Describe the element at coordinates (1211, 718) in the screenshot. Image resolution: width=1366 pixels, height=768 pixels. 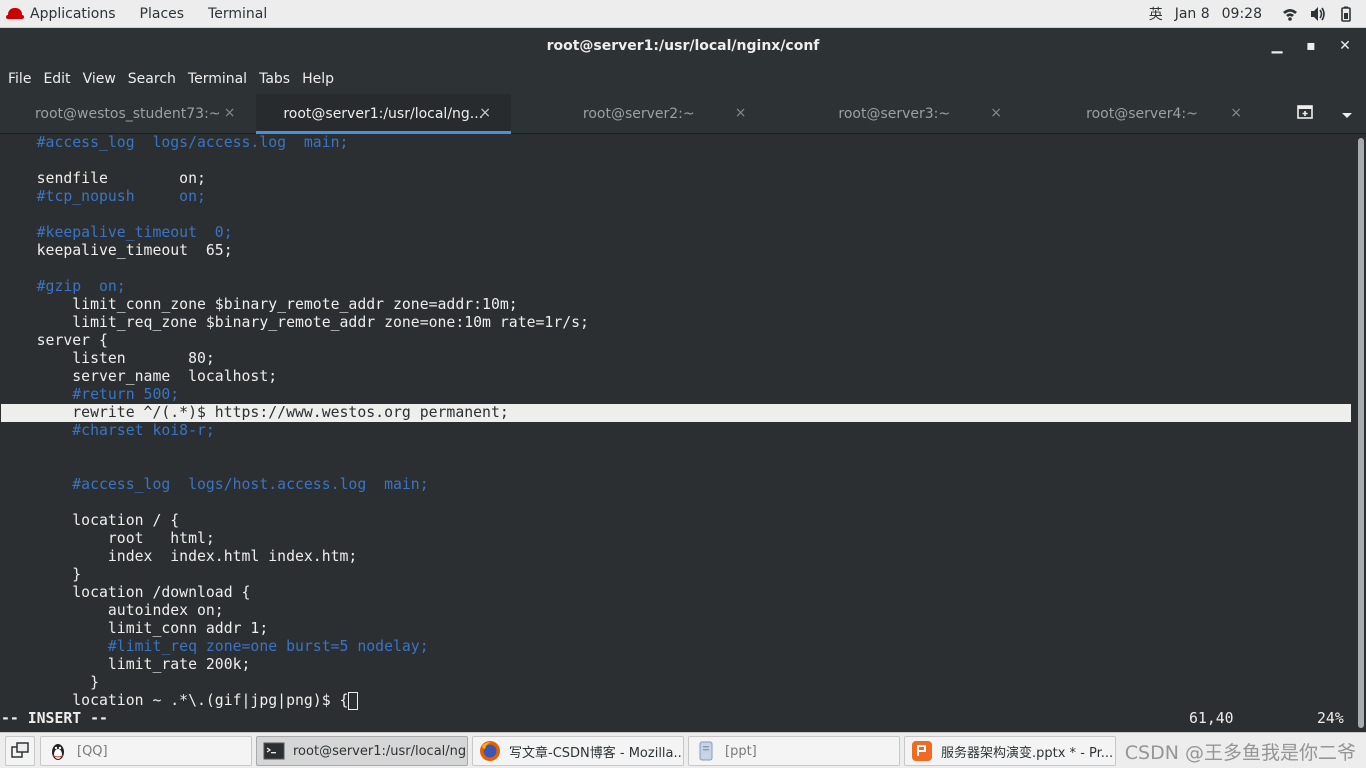
I see `cursor-position-label: 61,40` at that location.